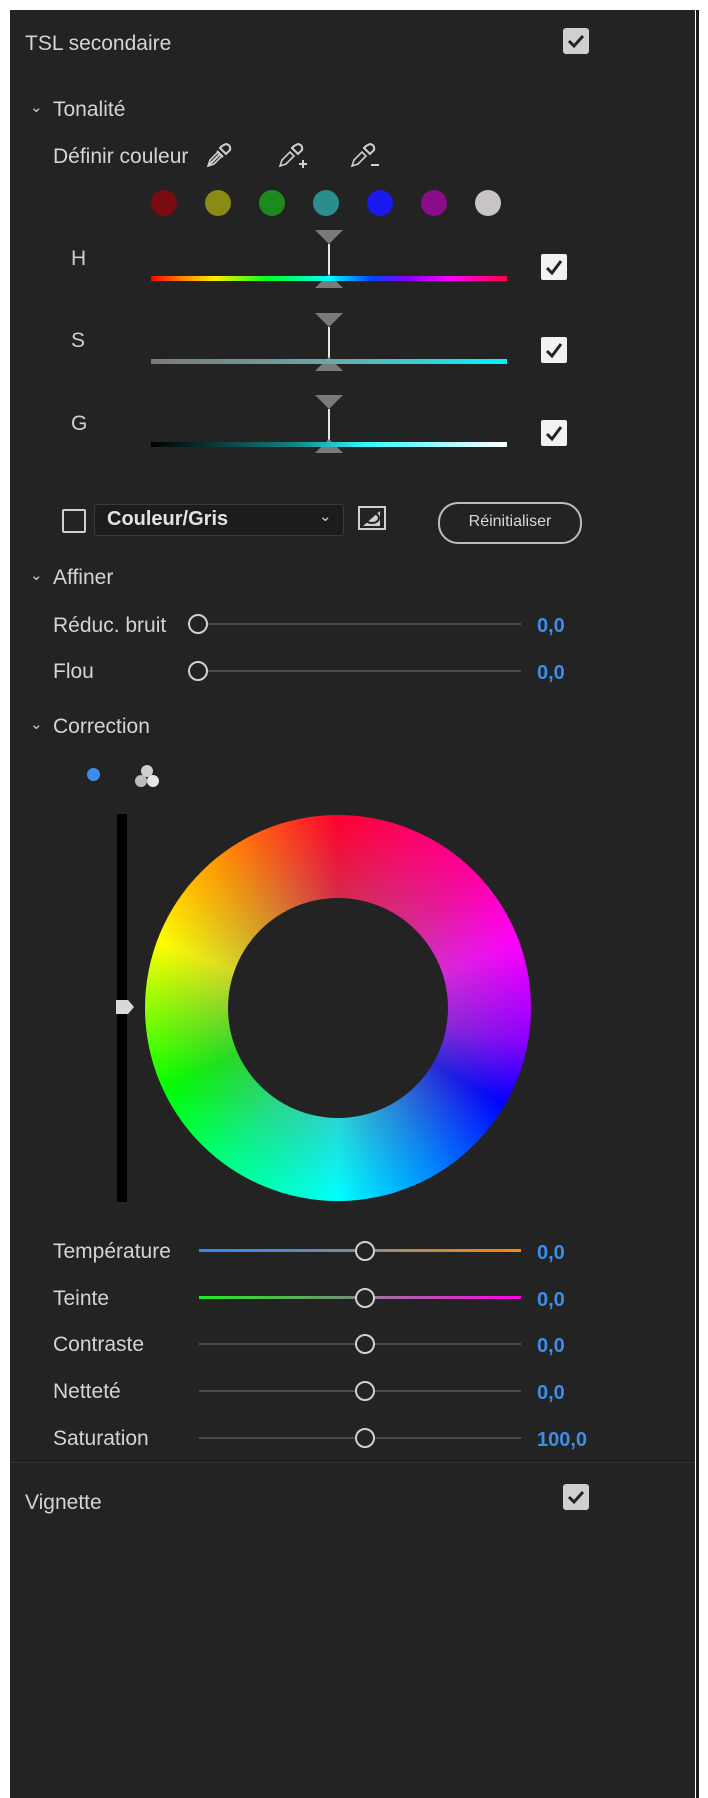 This screenshot has height=1798, width=708. I want to click on noise-reduction-value: 0,0, so click(551, 626).